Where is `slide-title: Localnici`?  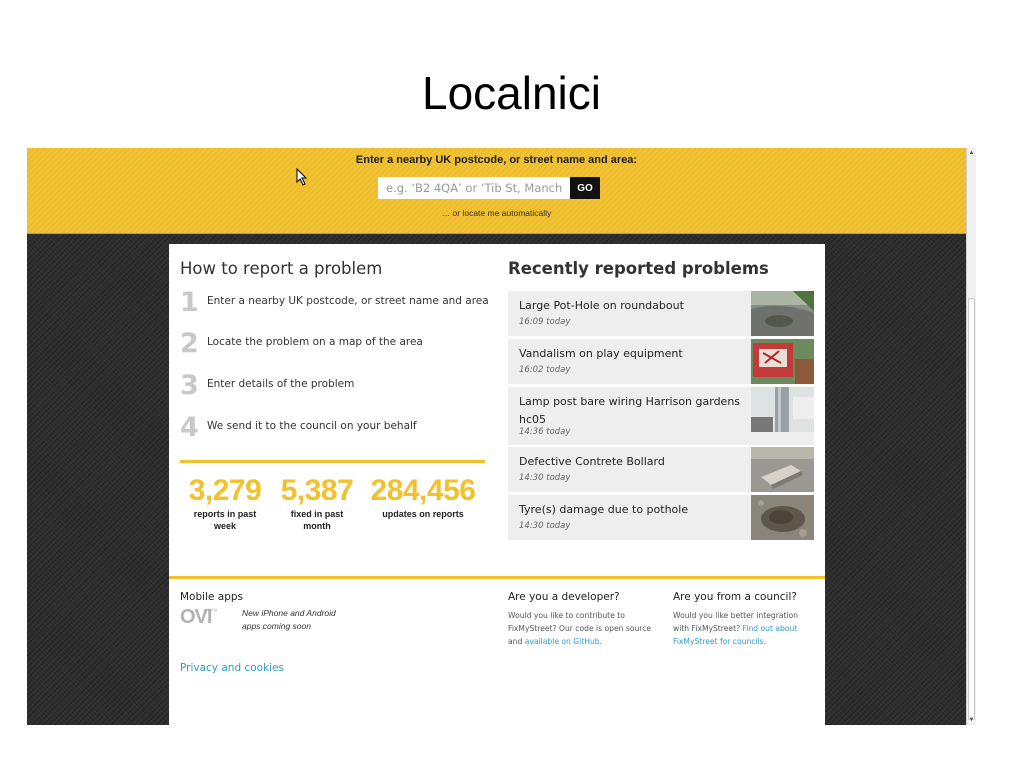
slide-title: Localnici is located at coordinates (511, 93).